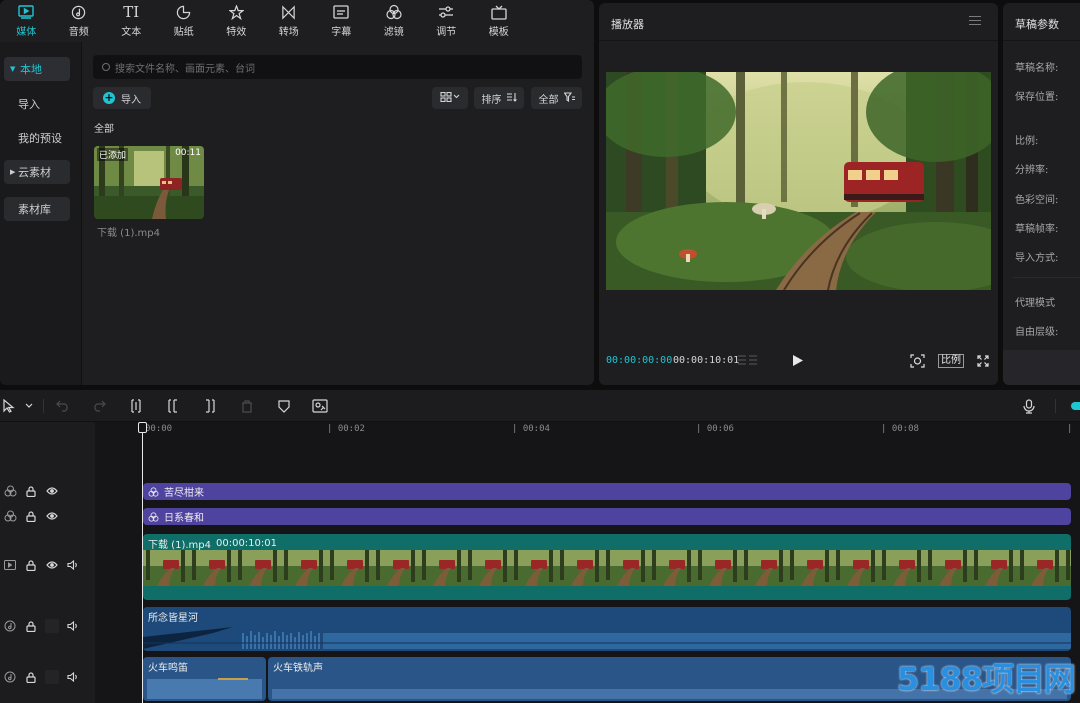 The height and width of the screenshot is (703, 1080). What do you see at coordinates (52, 626) in the screenshot?
I see `placeholder-slot` at bounding box center [52, 626].